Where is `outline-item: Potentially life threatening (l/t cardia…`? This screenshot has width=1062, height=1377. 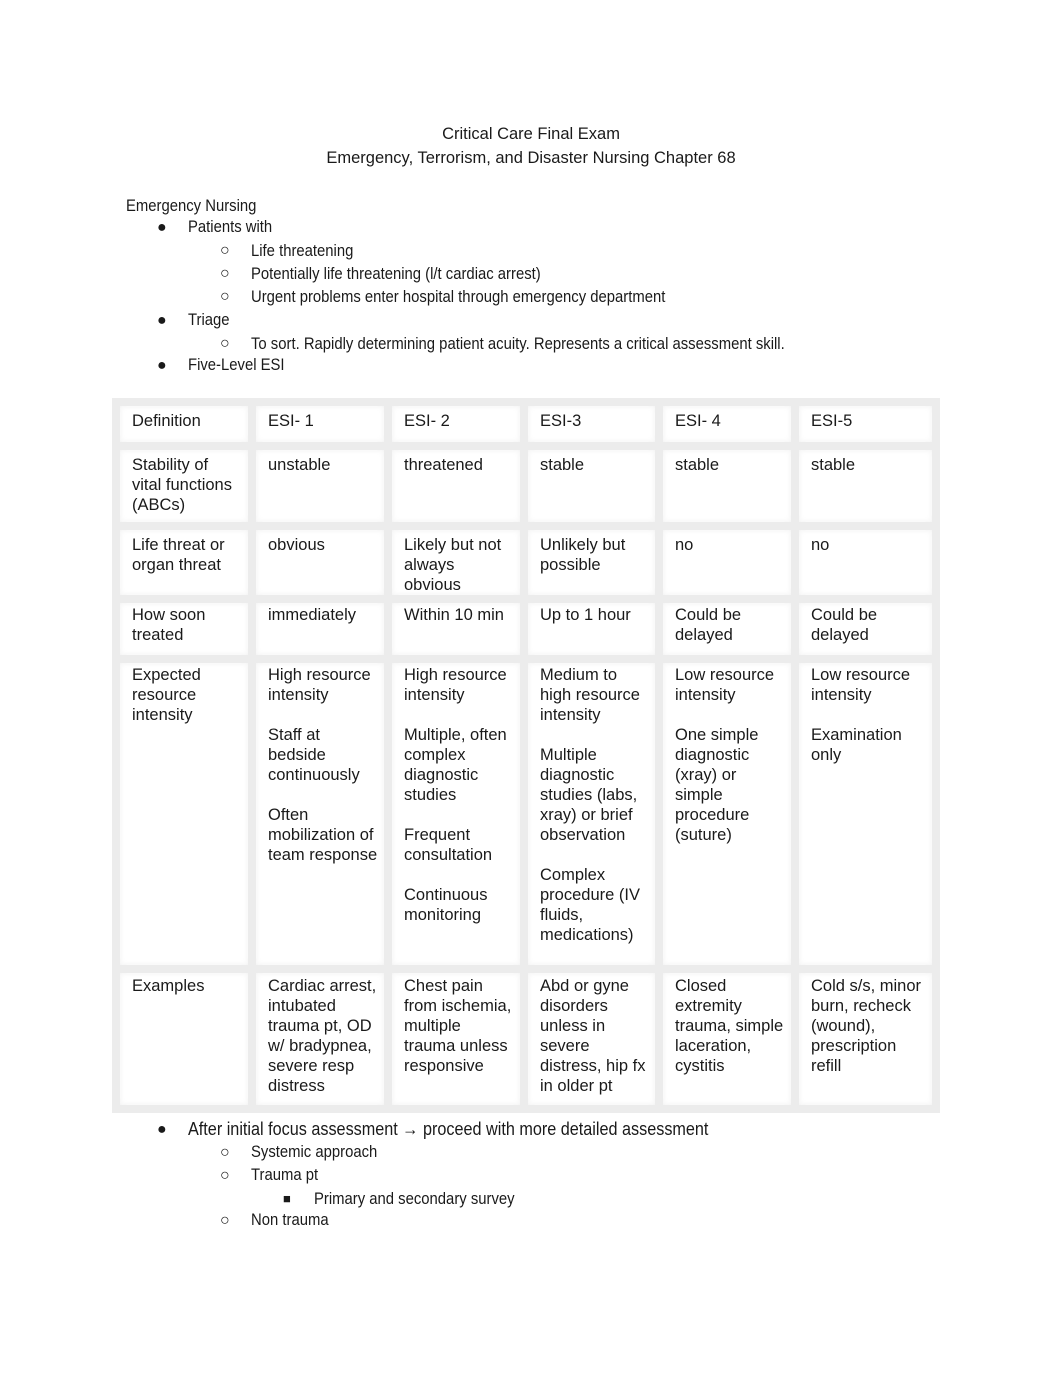 outline-item: Potentially life threatening (l/t cardia… is located at coordinates (396, 274).